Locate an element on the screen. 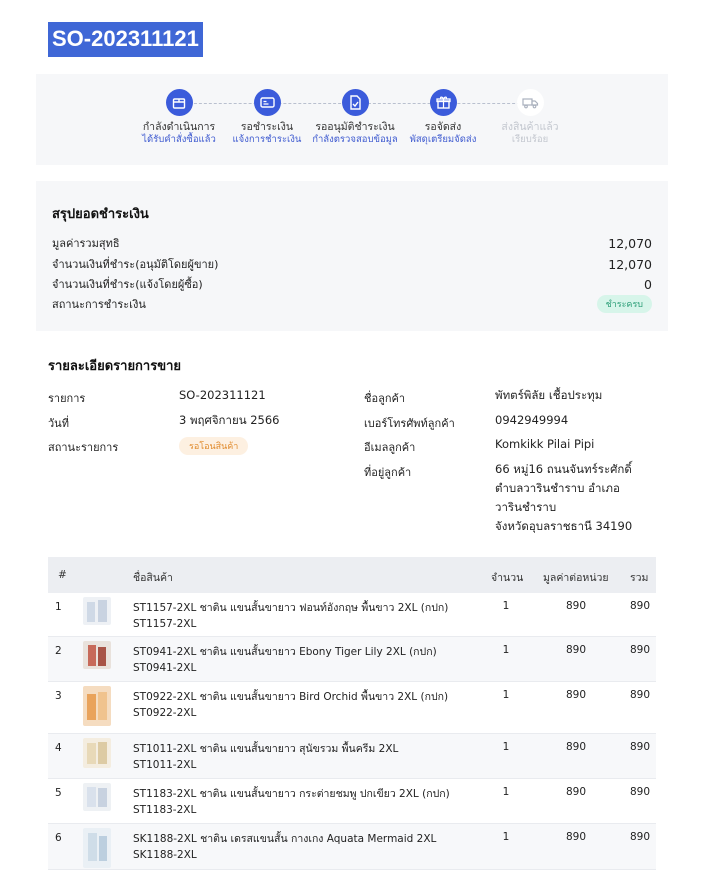 The image size is (727, 871). step-awaiting-payment: รอชำระเงิน แจ้งการชำระเงิน is located at coordinates (267, 117).